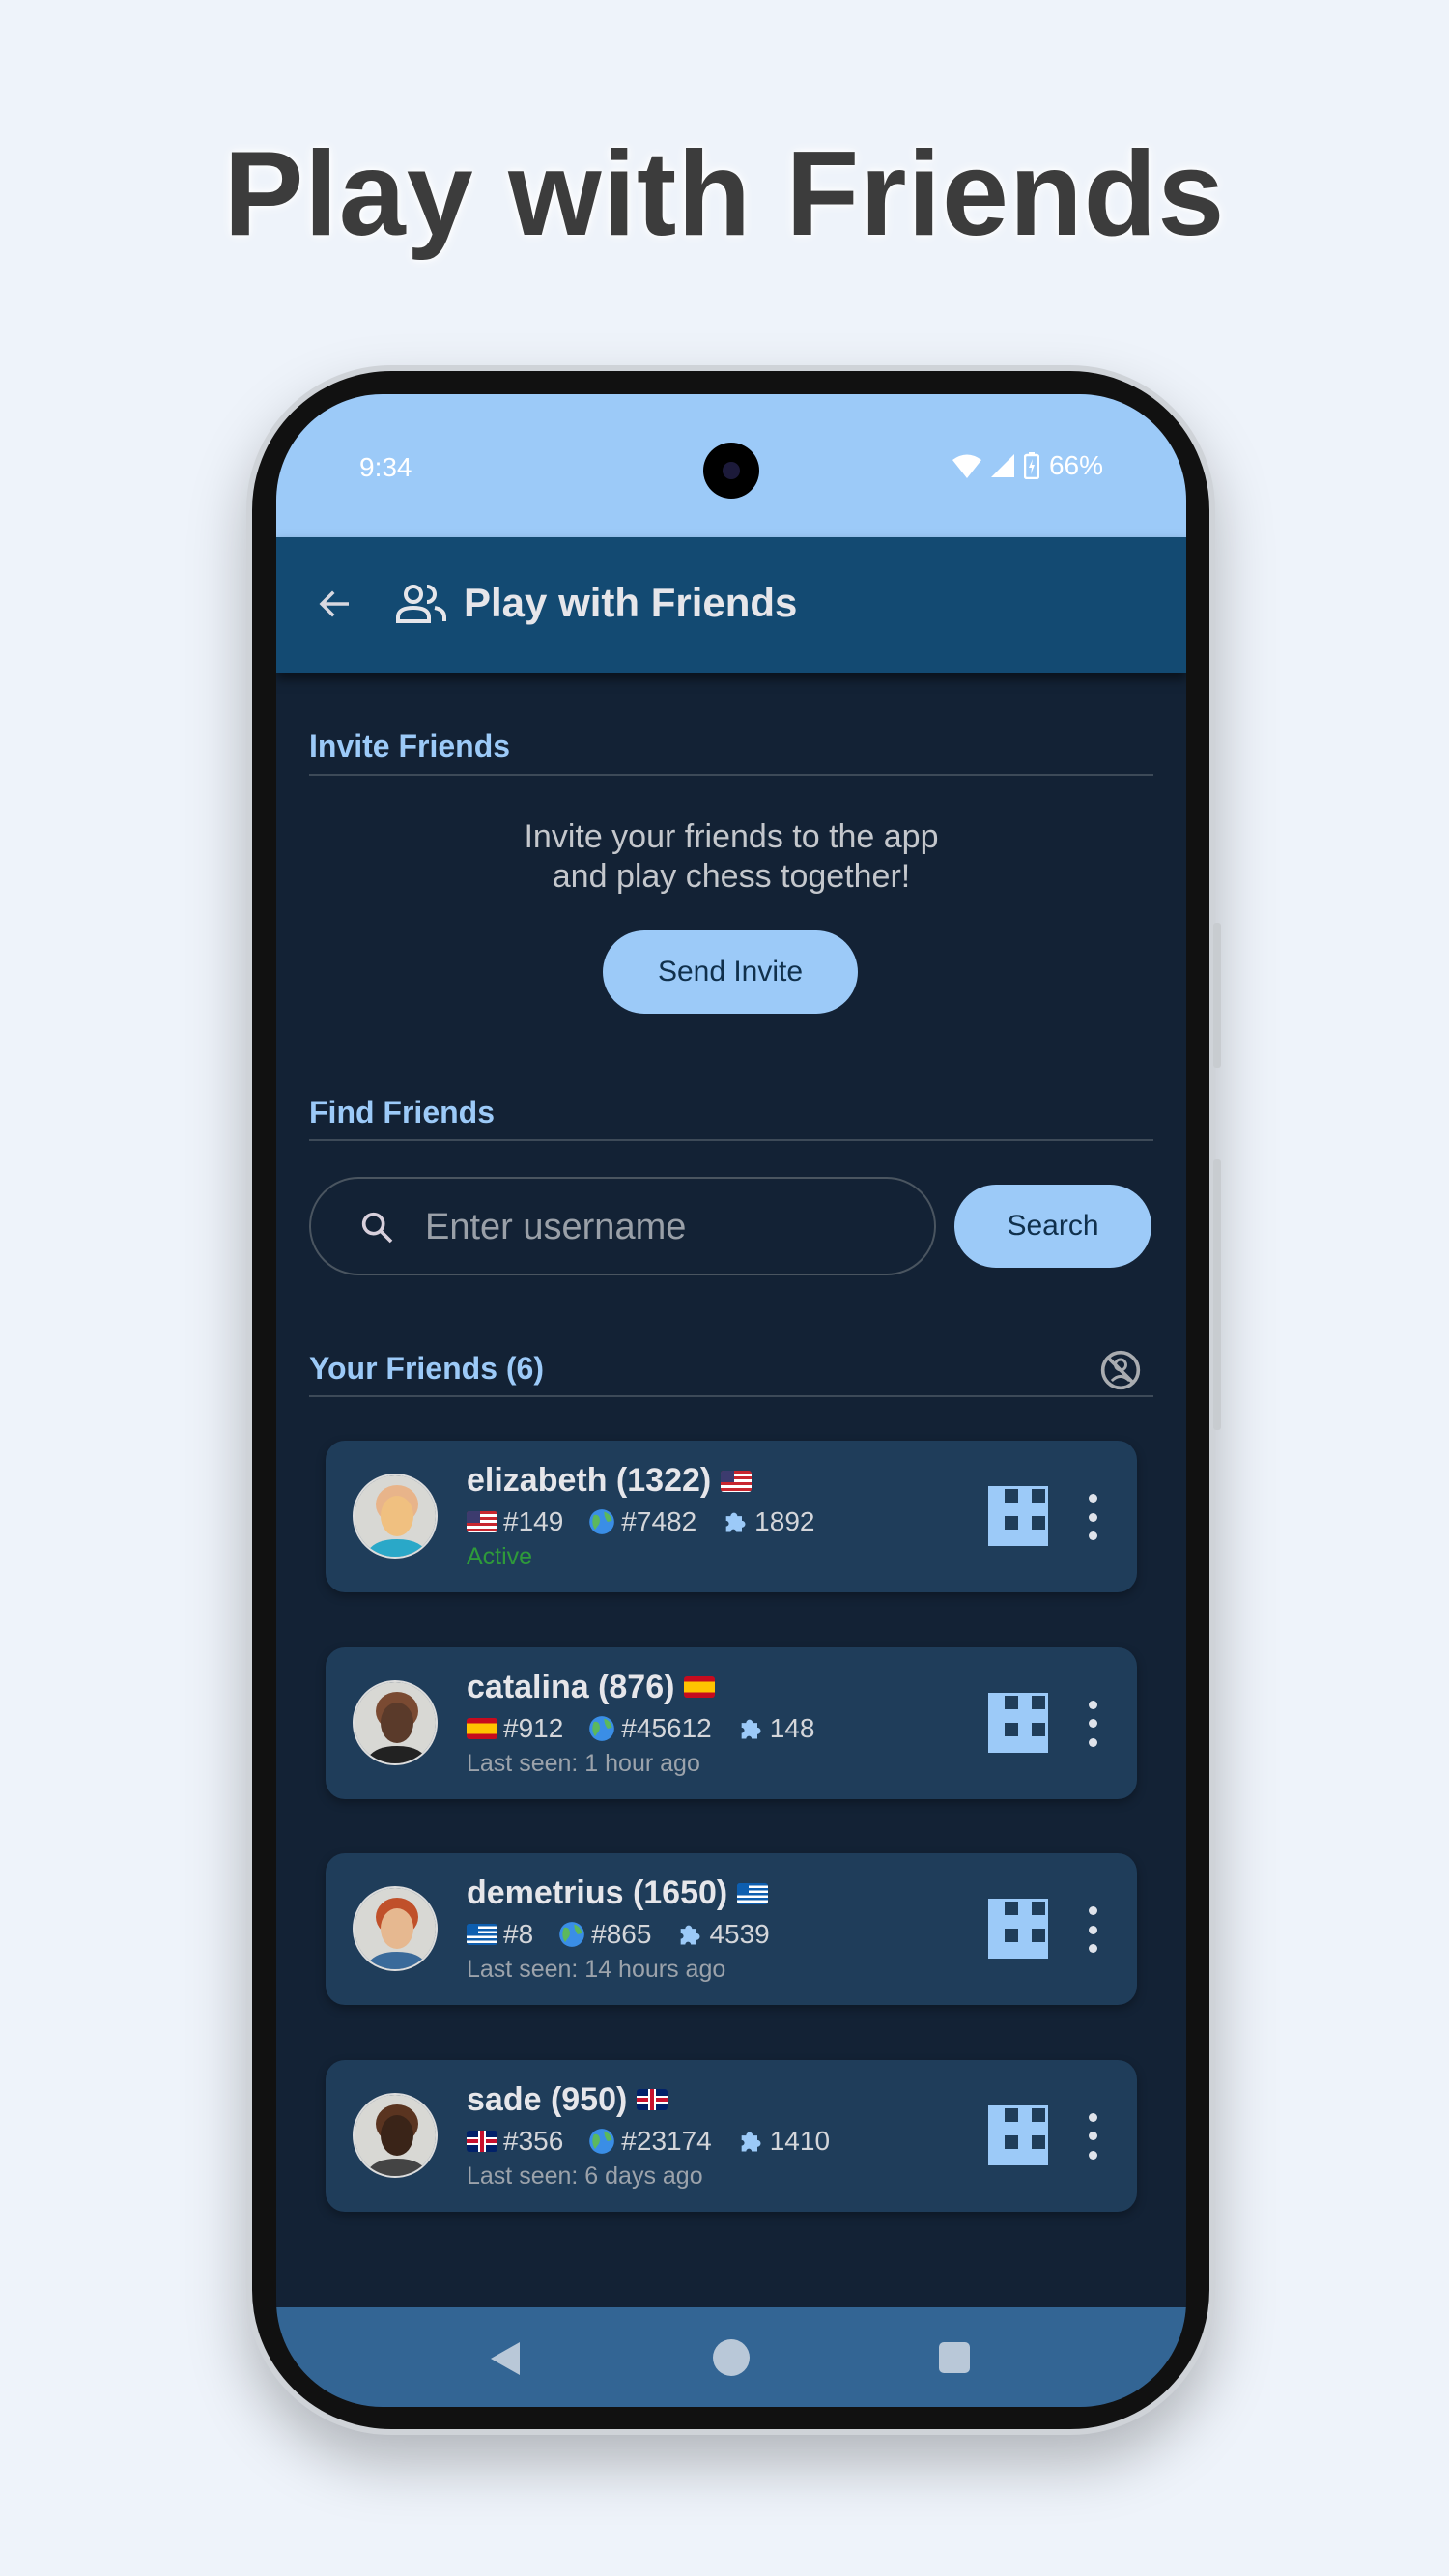  I want to click on last-seen-status: Last seen: 1 hour ago, so click(583, 1763).